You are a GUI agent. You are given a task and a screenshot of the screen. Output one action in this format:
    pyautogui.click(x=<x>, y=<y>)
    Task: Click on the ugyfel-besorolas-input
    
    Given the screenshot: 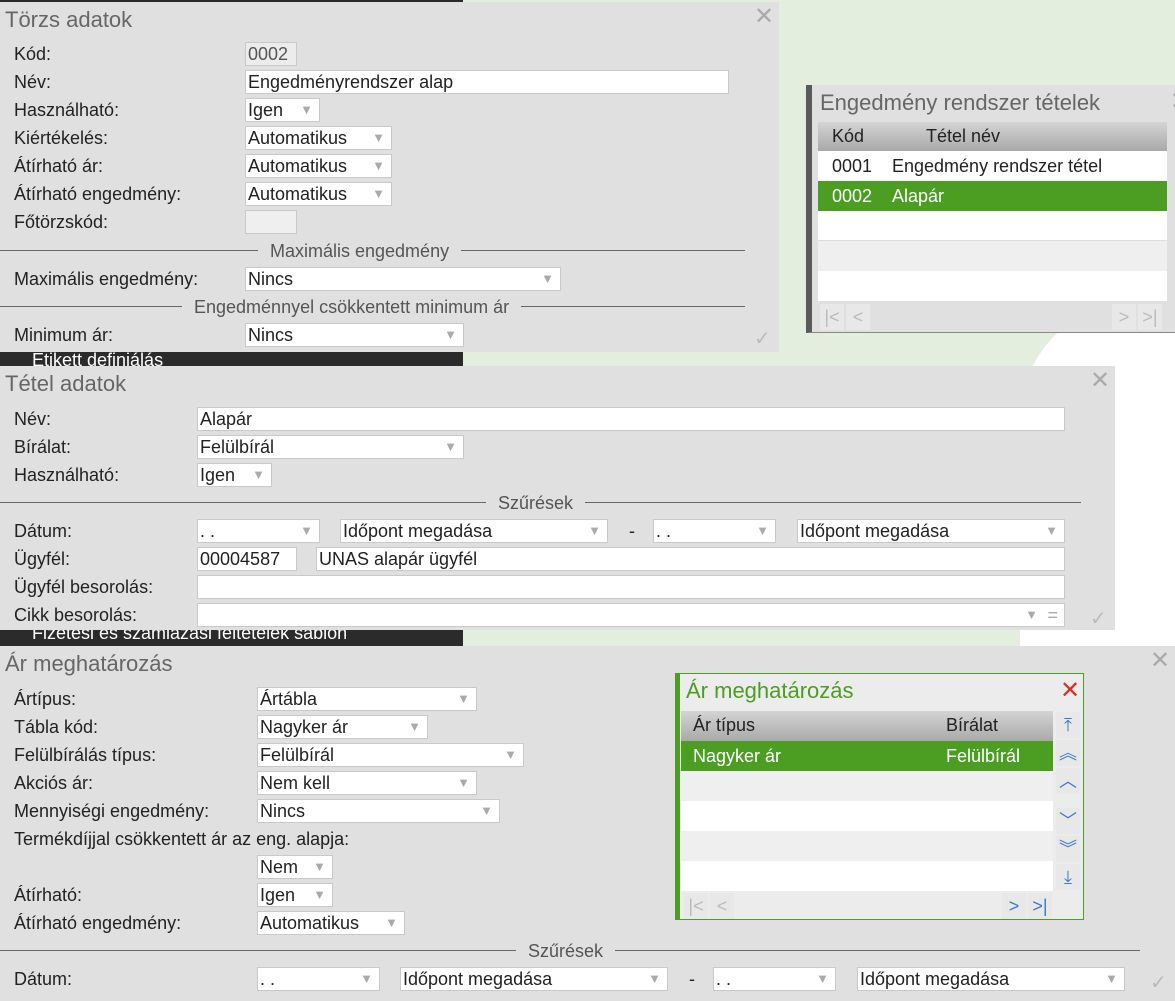 What is the action you would take?
    pyautogui.click(x=631, y=587)
    